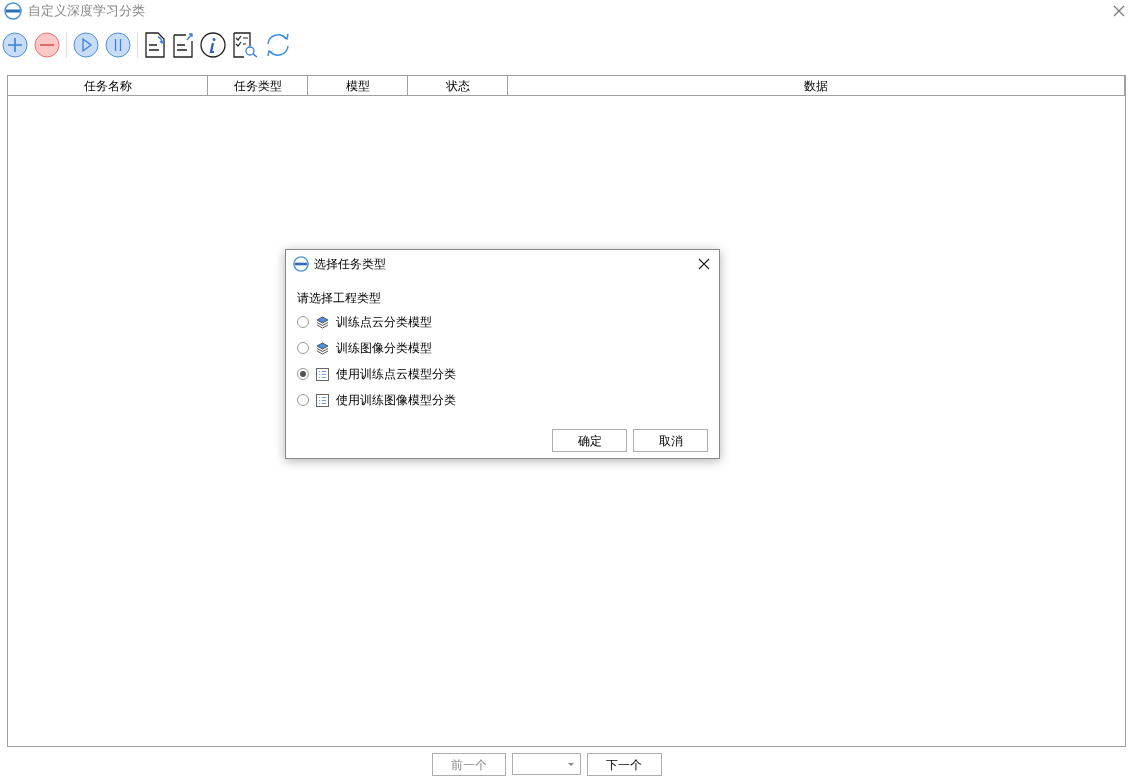 The image size is (1133, 784). Describe the element at coordinates (384, 348) in the screenshot. I see `option-label: 训练图像分类模型` at that location.